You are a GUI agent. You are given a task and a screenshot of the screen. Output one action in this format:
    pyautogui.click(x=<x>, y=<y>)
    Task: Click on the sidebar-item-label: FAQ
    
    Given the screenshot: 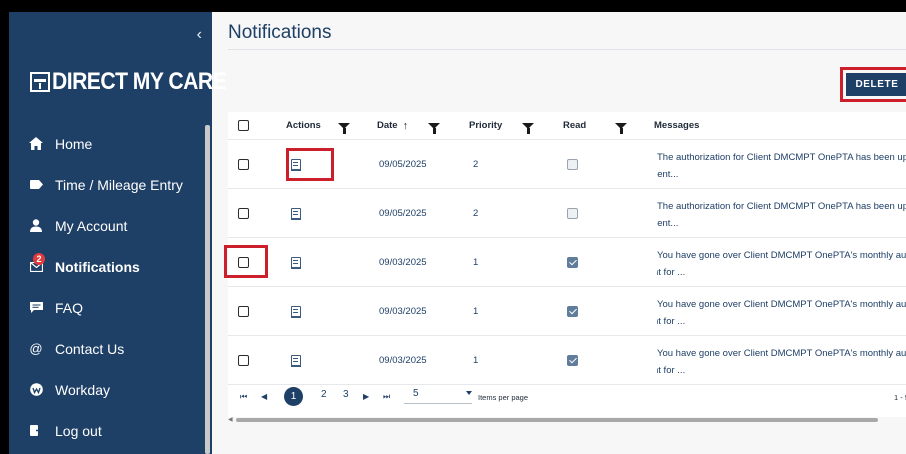 What is the action you would take?
    pyautogui.click(x=69, y=307)
    